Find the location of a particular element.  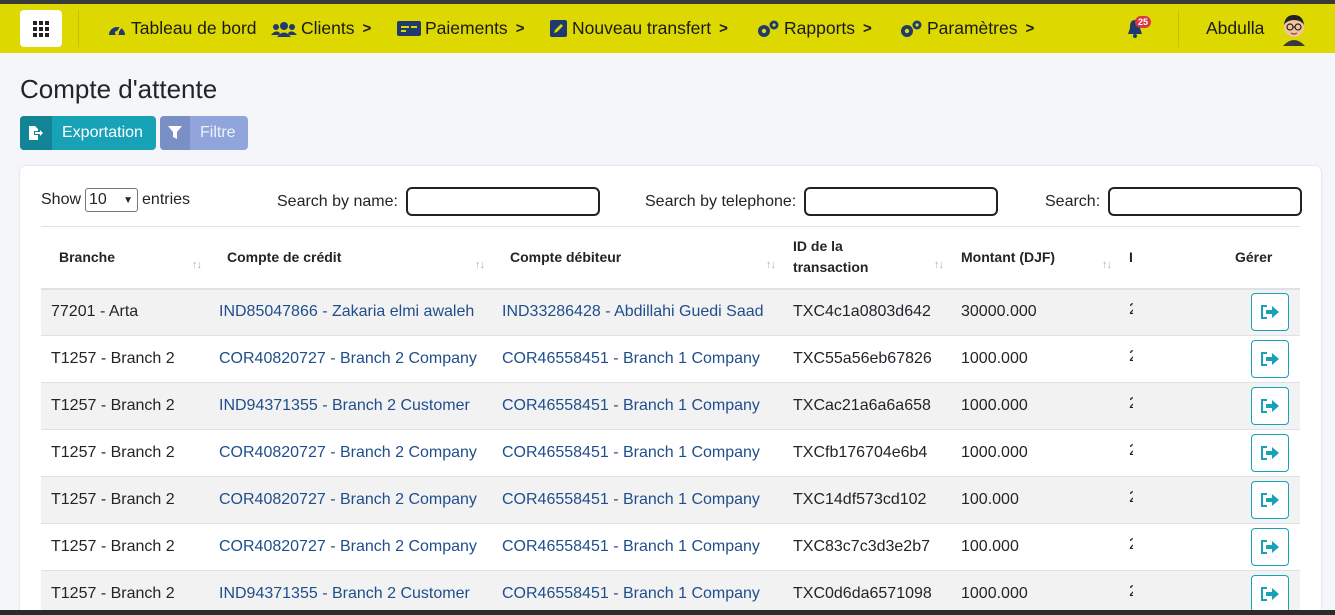

apps-grid-button is located at coordinates (41, 28).